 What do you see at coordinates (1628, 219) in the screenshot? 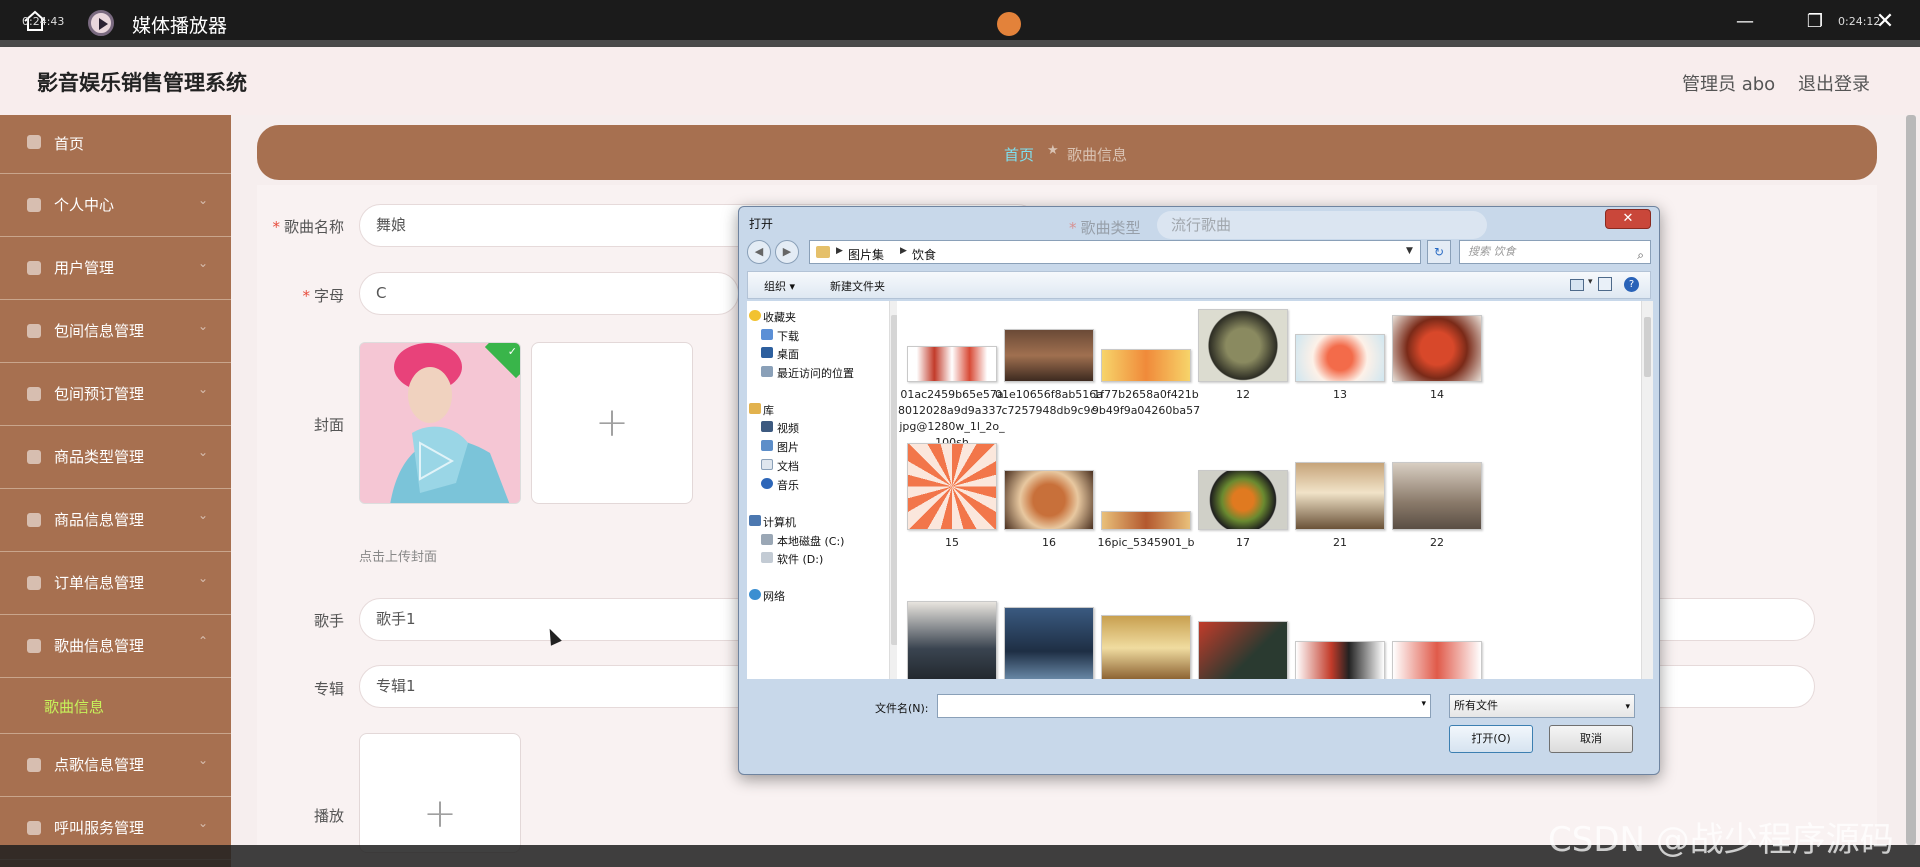
I see `dialog-close-icon: ✕` at bounding box center [1628, 219].